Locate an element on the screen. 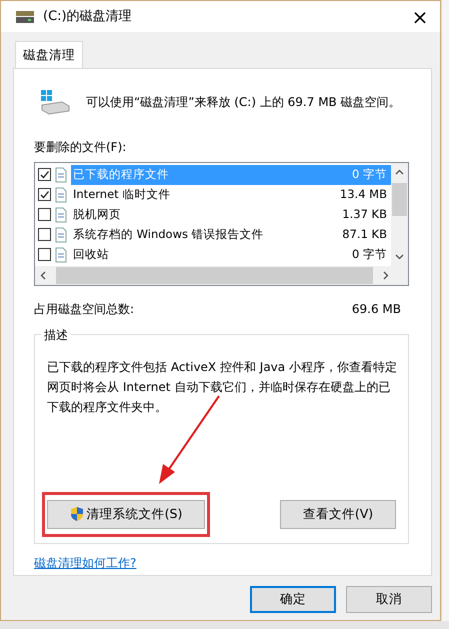  file-name: 已下载的程序文件 is located at coordinates (121, 175).